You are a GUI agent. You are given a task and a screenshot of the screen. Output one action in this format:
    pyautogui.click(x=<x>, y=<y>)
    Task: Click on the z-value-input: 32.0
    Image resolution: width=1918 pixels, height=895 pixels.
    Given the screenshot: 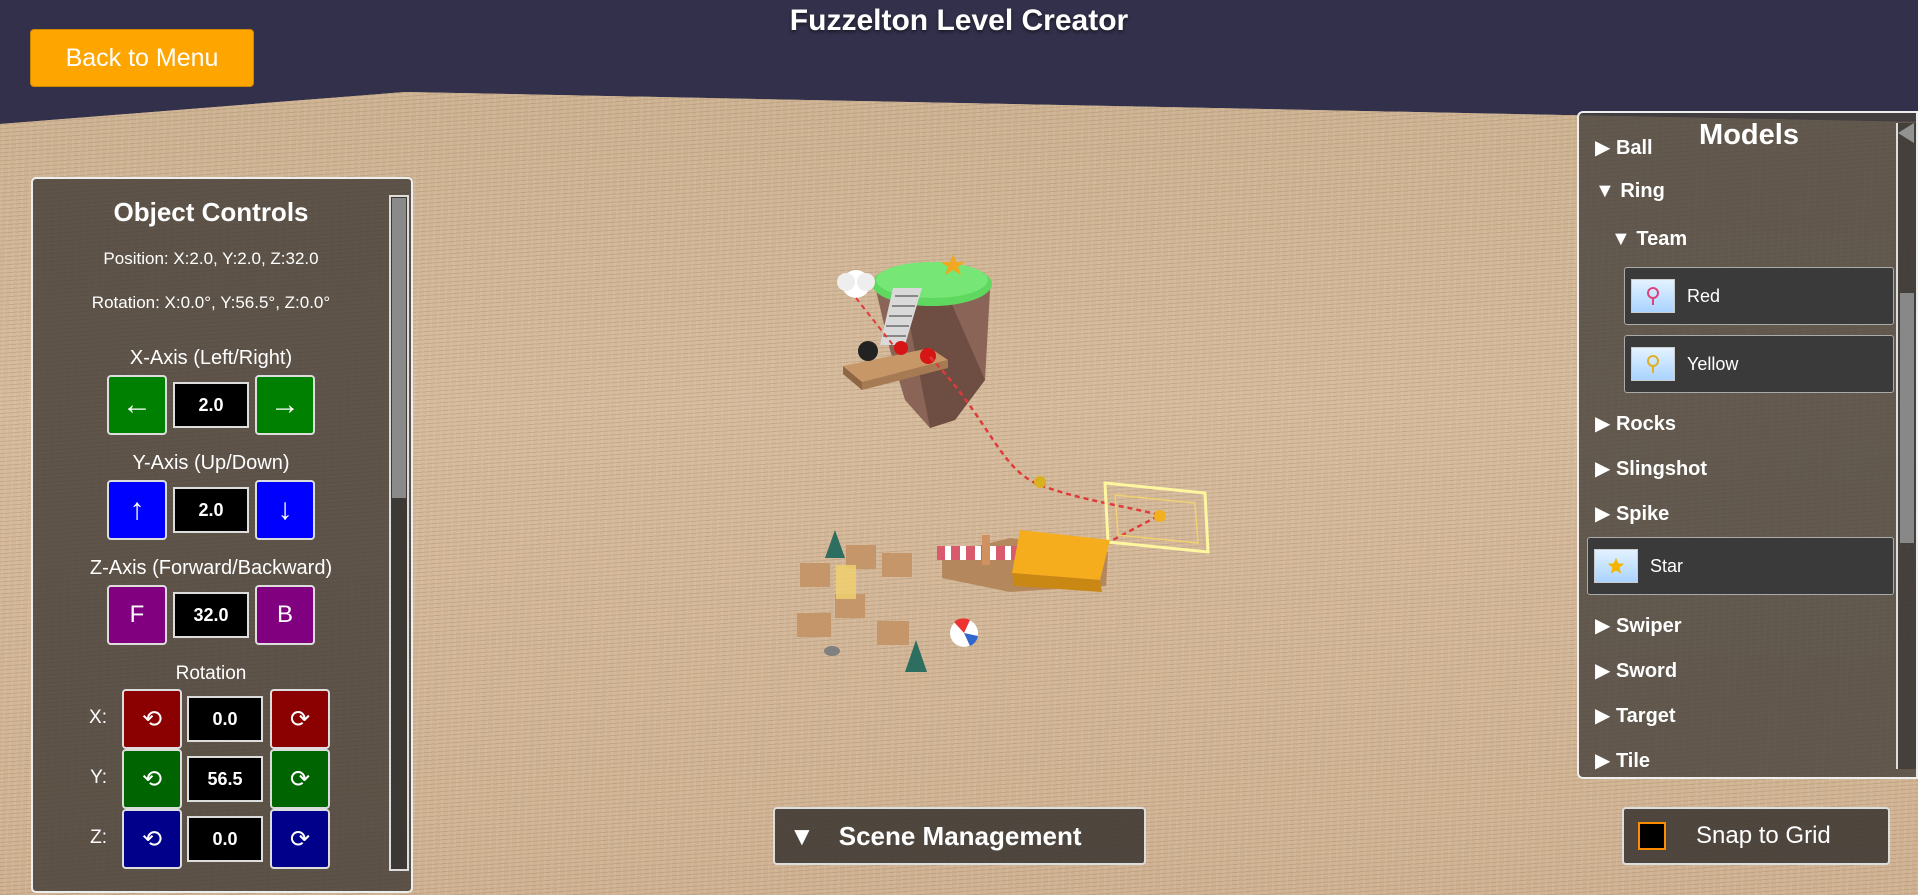 What is the action you would take?
    pyautogui.click(x=211, y=615)
    